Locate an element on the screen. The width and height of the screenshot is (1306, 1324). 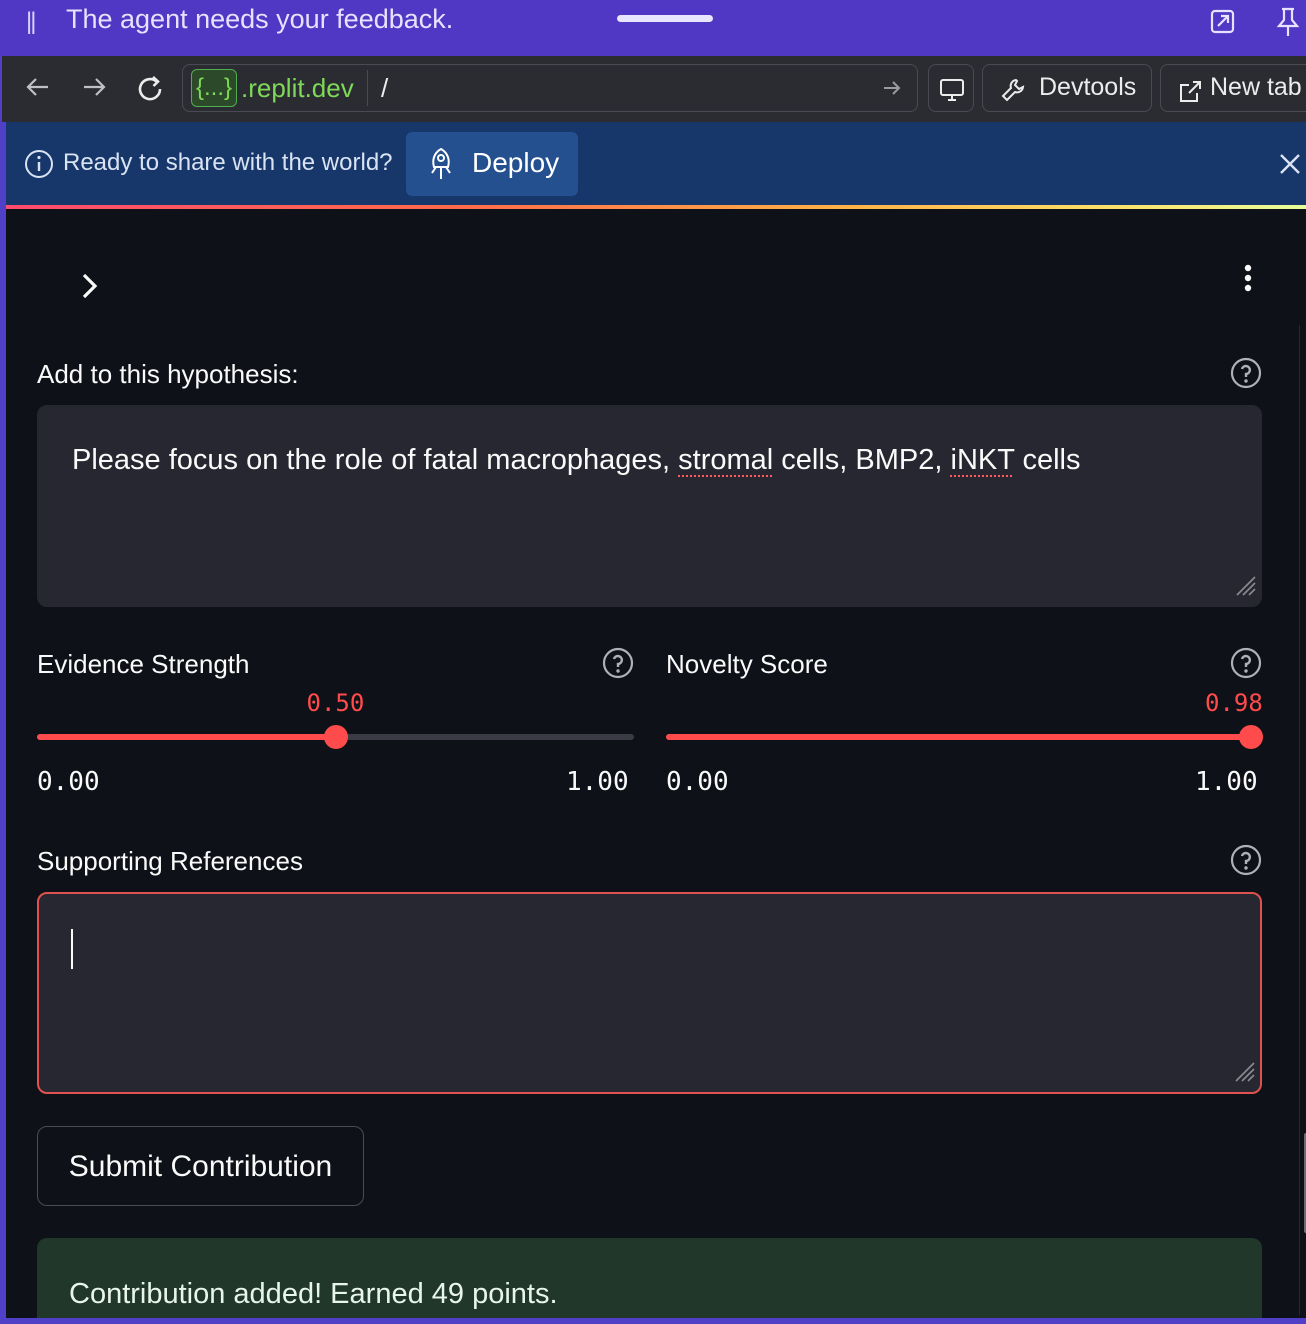
window-bottom-border is located at coordinates (653, 1321).